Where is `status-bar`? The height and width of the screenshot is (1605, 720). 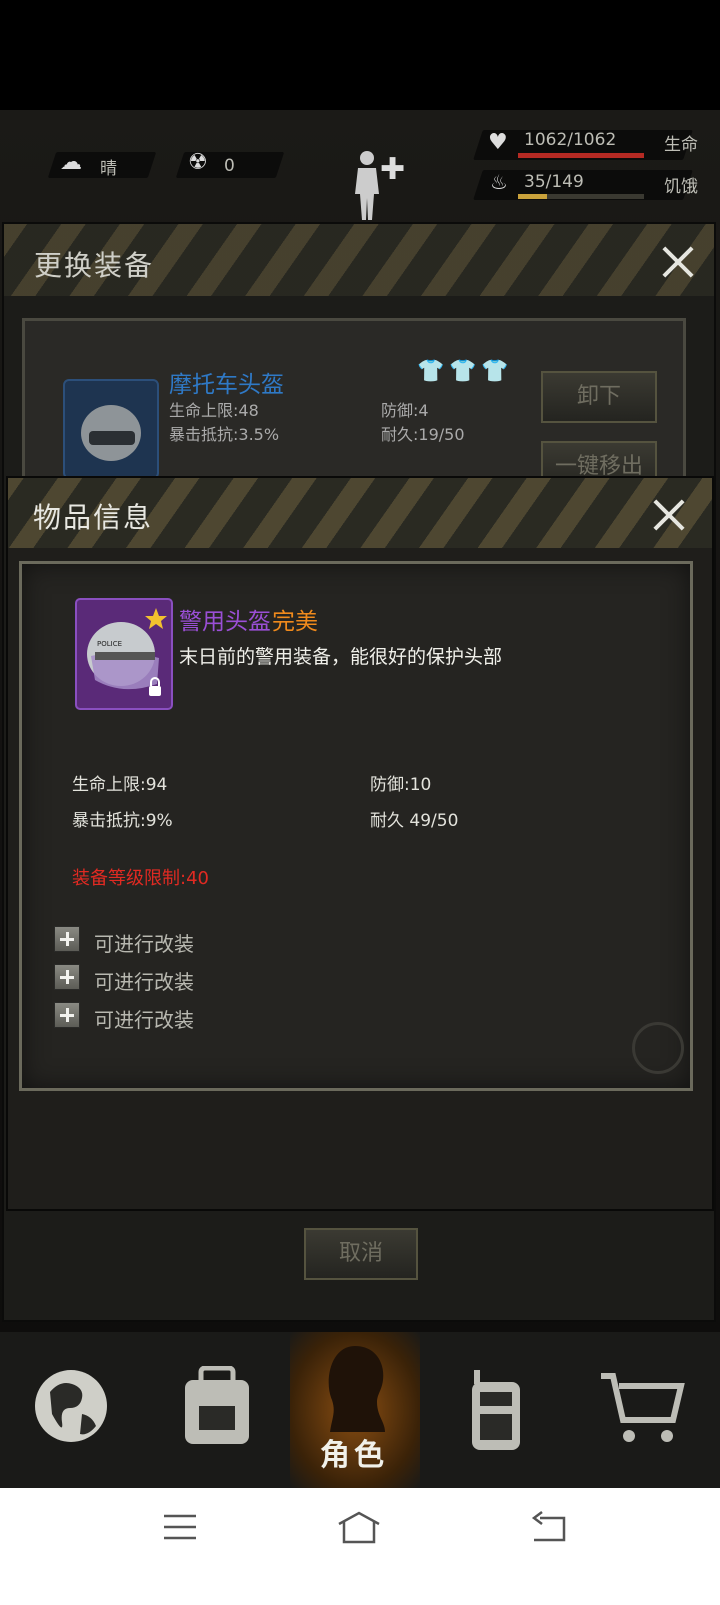
status-bar is located at coordinates (360, 55).